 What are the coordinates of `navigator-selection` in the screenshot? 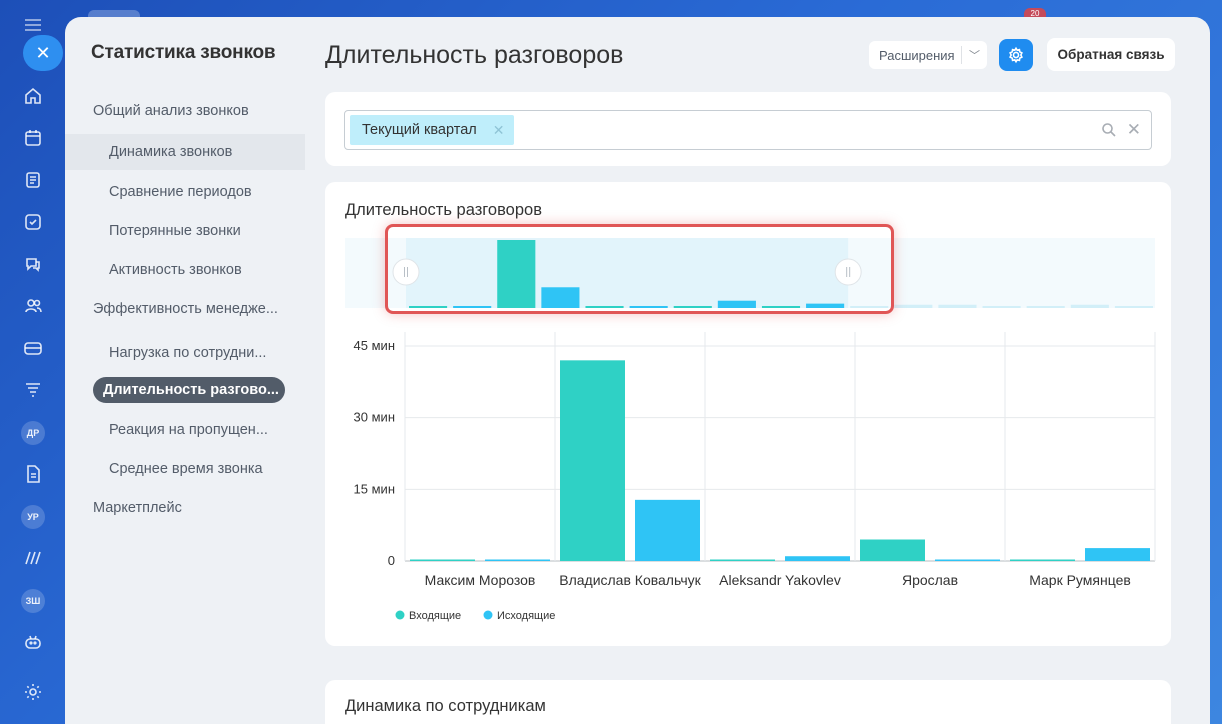 It's located at (627, 273).